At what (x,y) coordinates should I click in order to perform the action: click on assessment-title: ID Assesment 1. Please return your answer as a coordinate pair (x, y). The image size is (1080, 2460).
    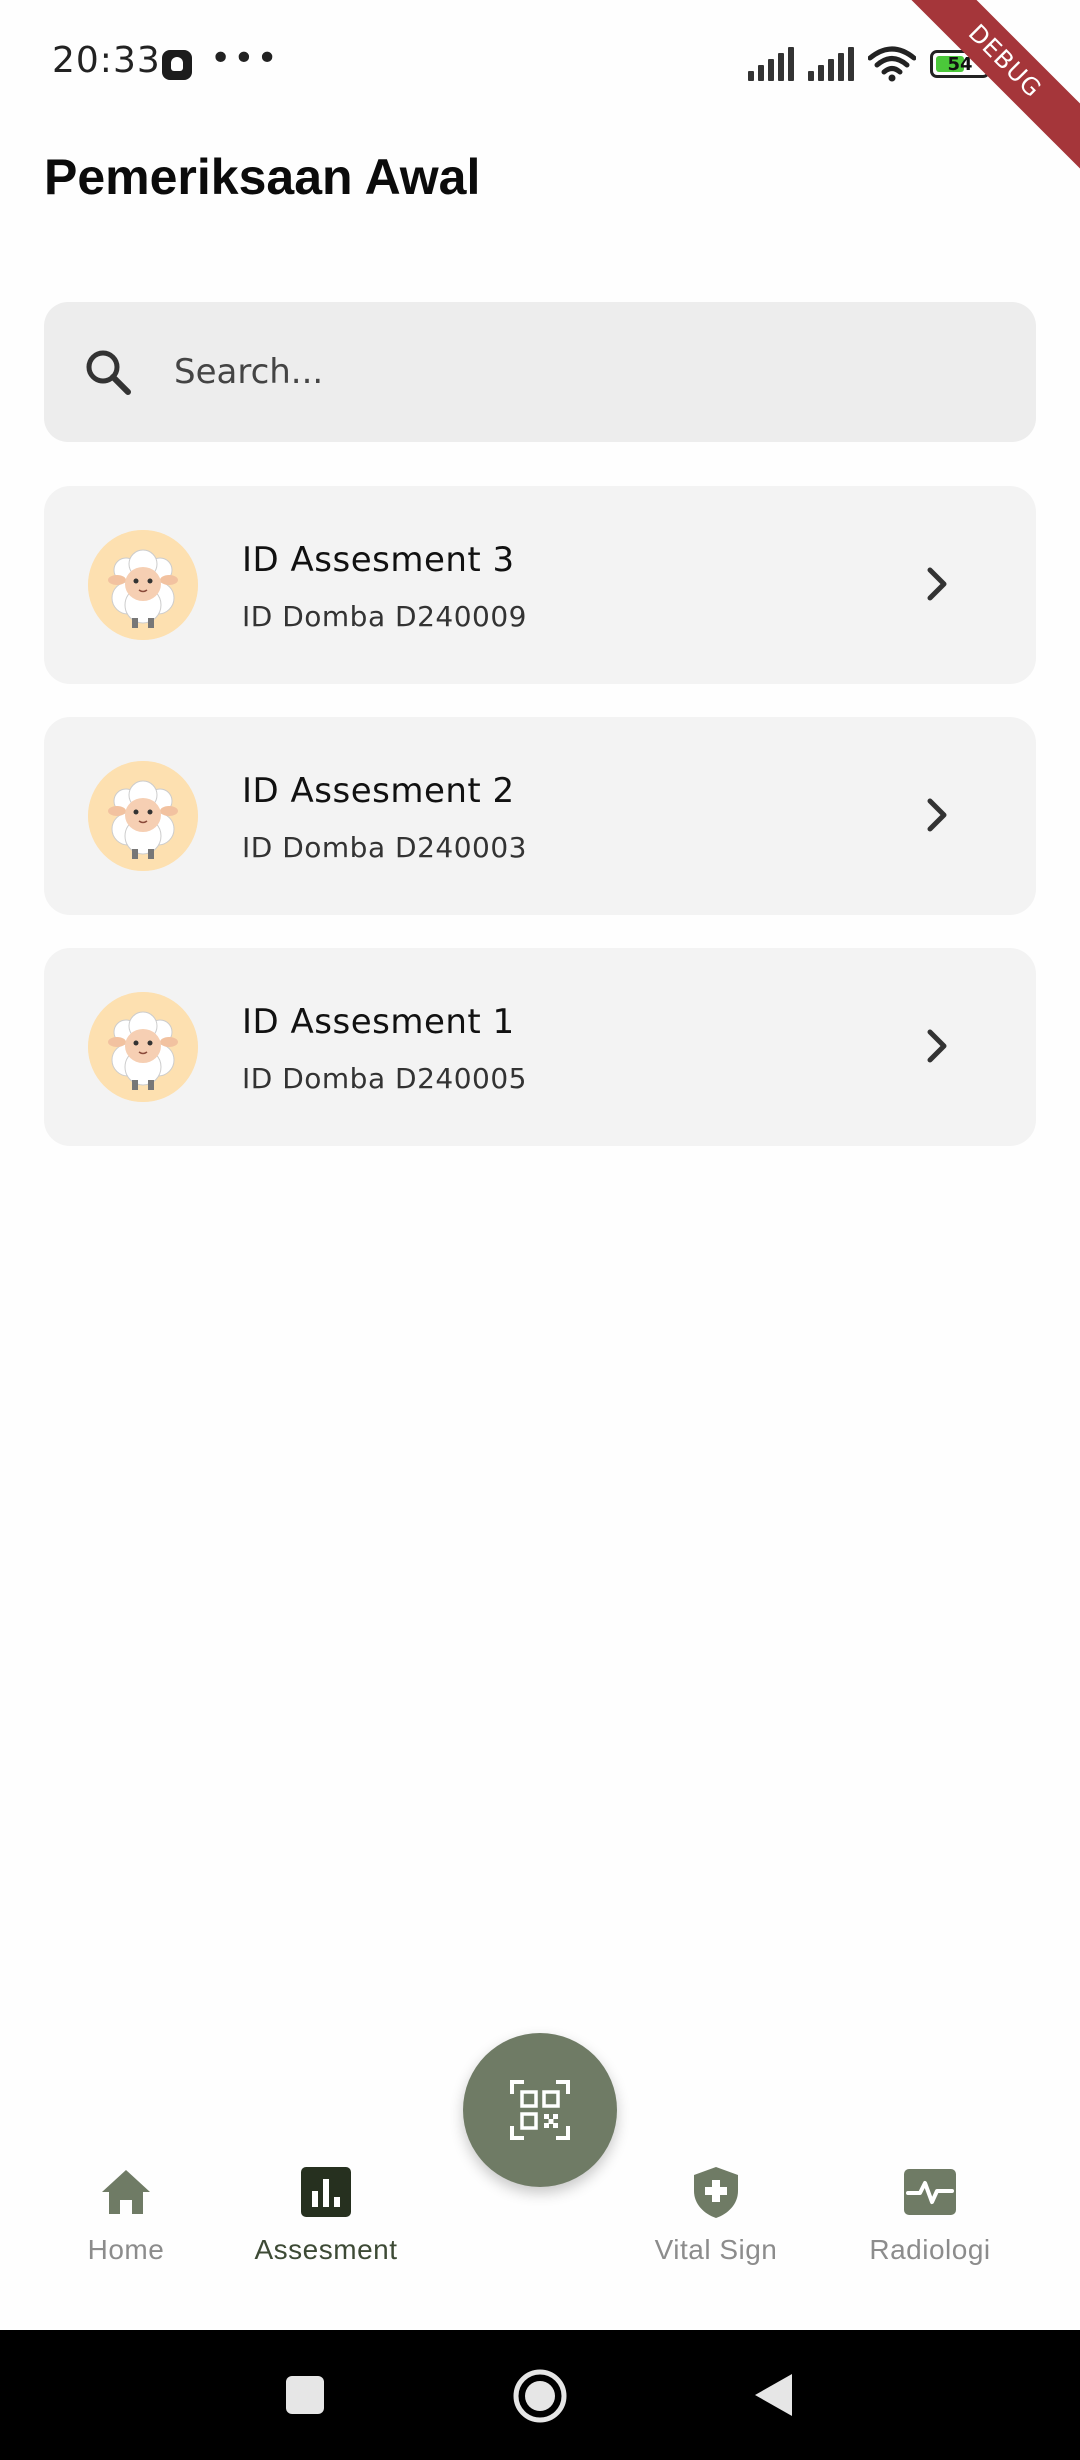
    Looking at the image, I should click on (378, 1022).